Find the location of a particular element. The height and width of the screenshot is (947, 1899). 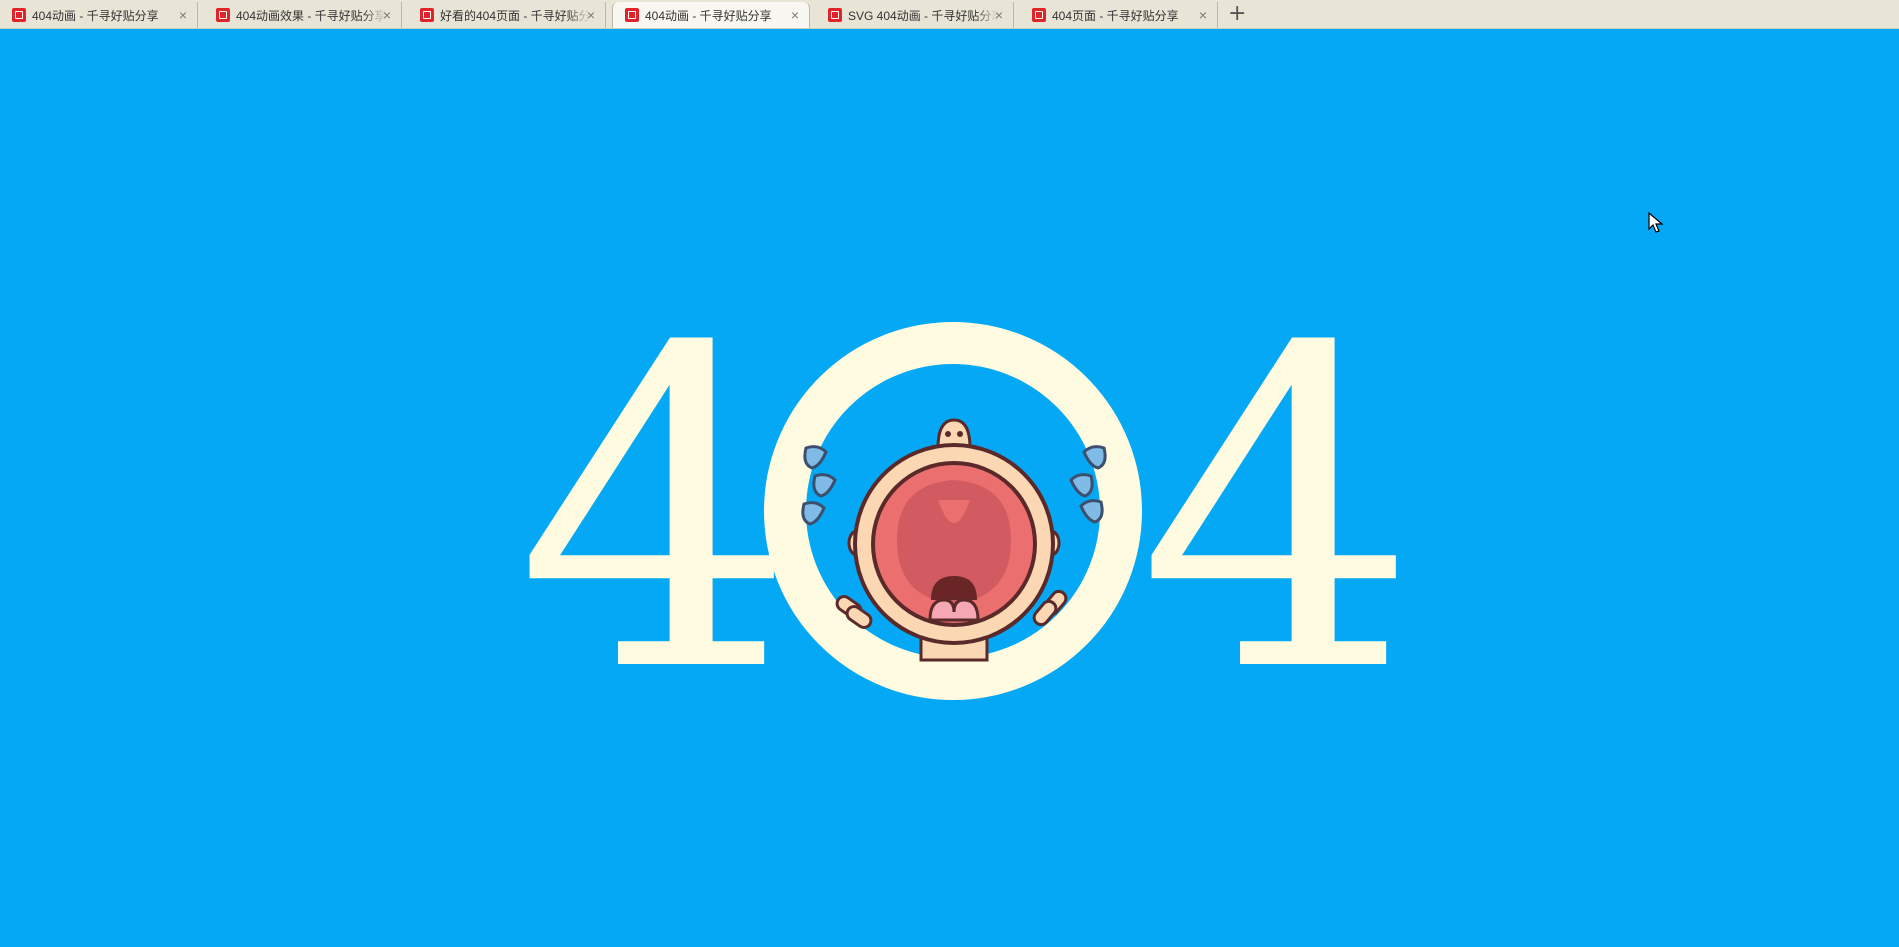

404-illustration is located at coordinates (953, 511).